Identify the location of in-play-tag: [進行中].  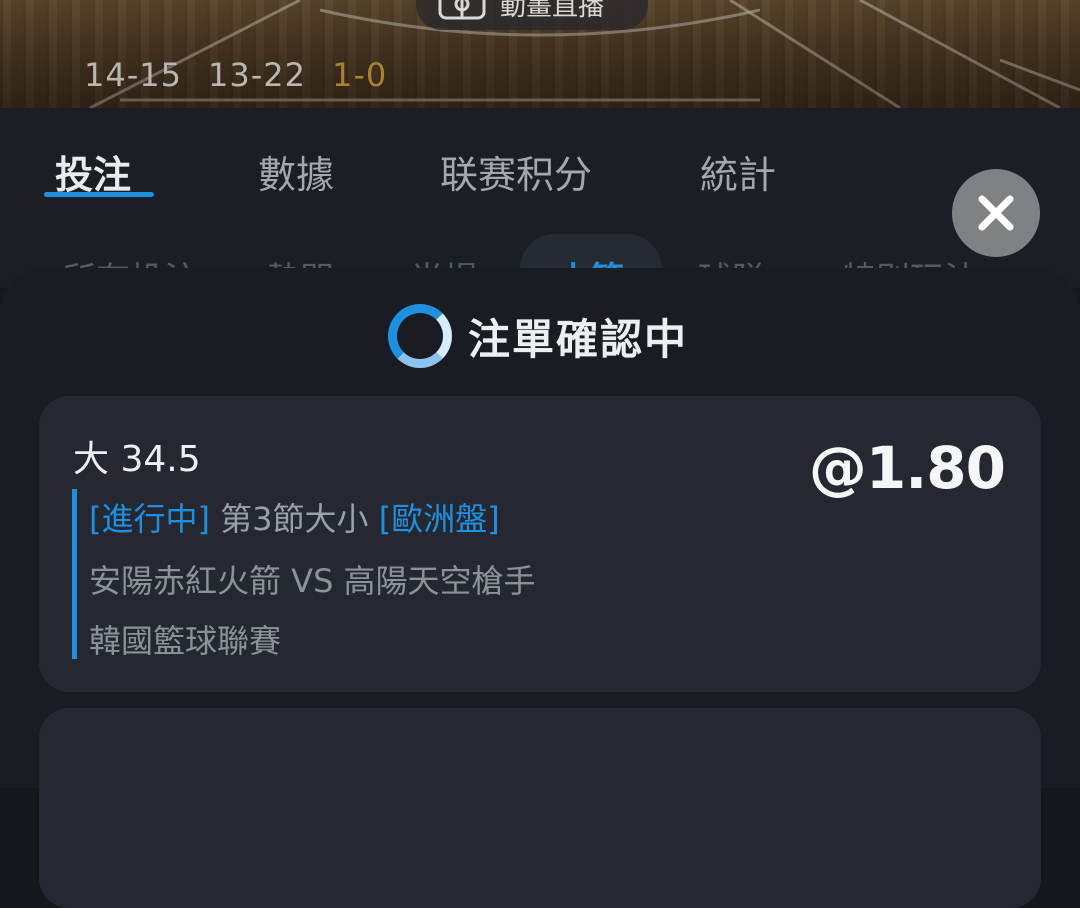
(149, 519).